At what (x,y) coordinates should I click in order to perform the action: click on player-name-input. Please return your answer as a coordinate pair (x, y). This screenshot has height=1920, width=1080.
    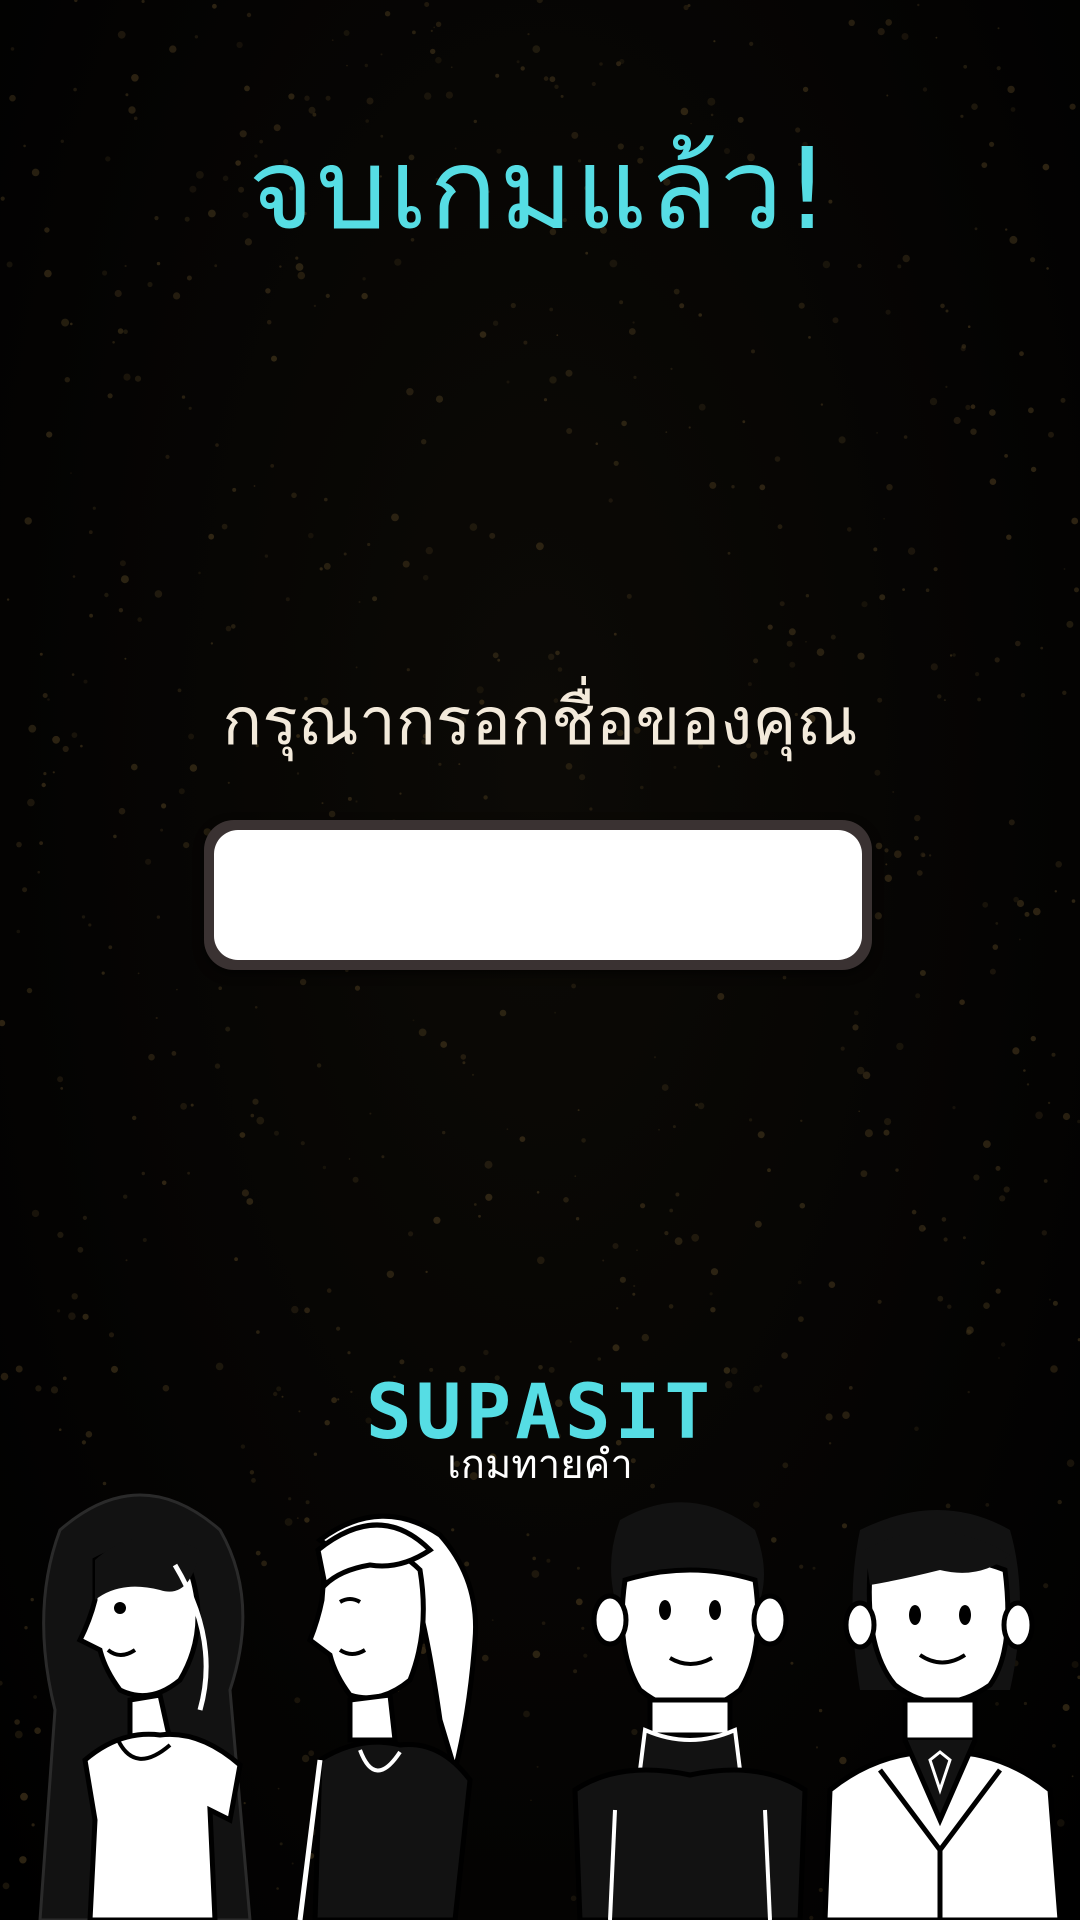
    Looking at the image, I should click on (538, 895).